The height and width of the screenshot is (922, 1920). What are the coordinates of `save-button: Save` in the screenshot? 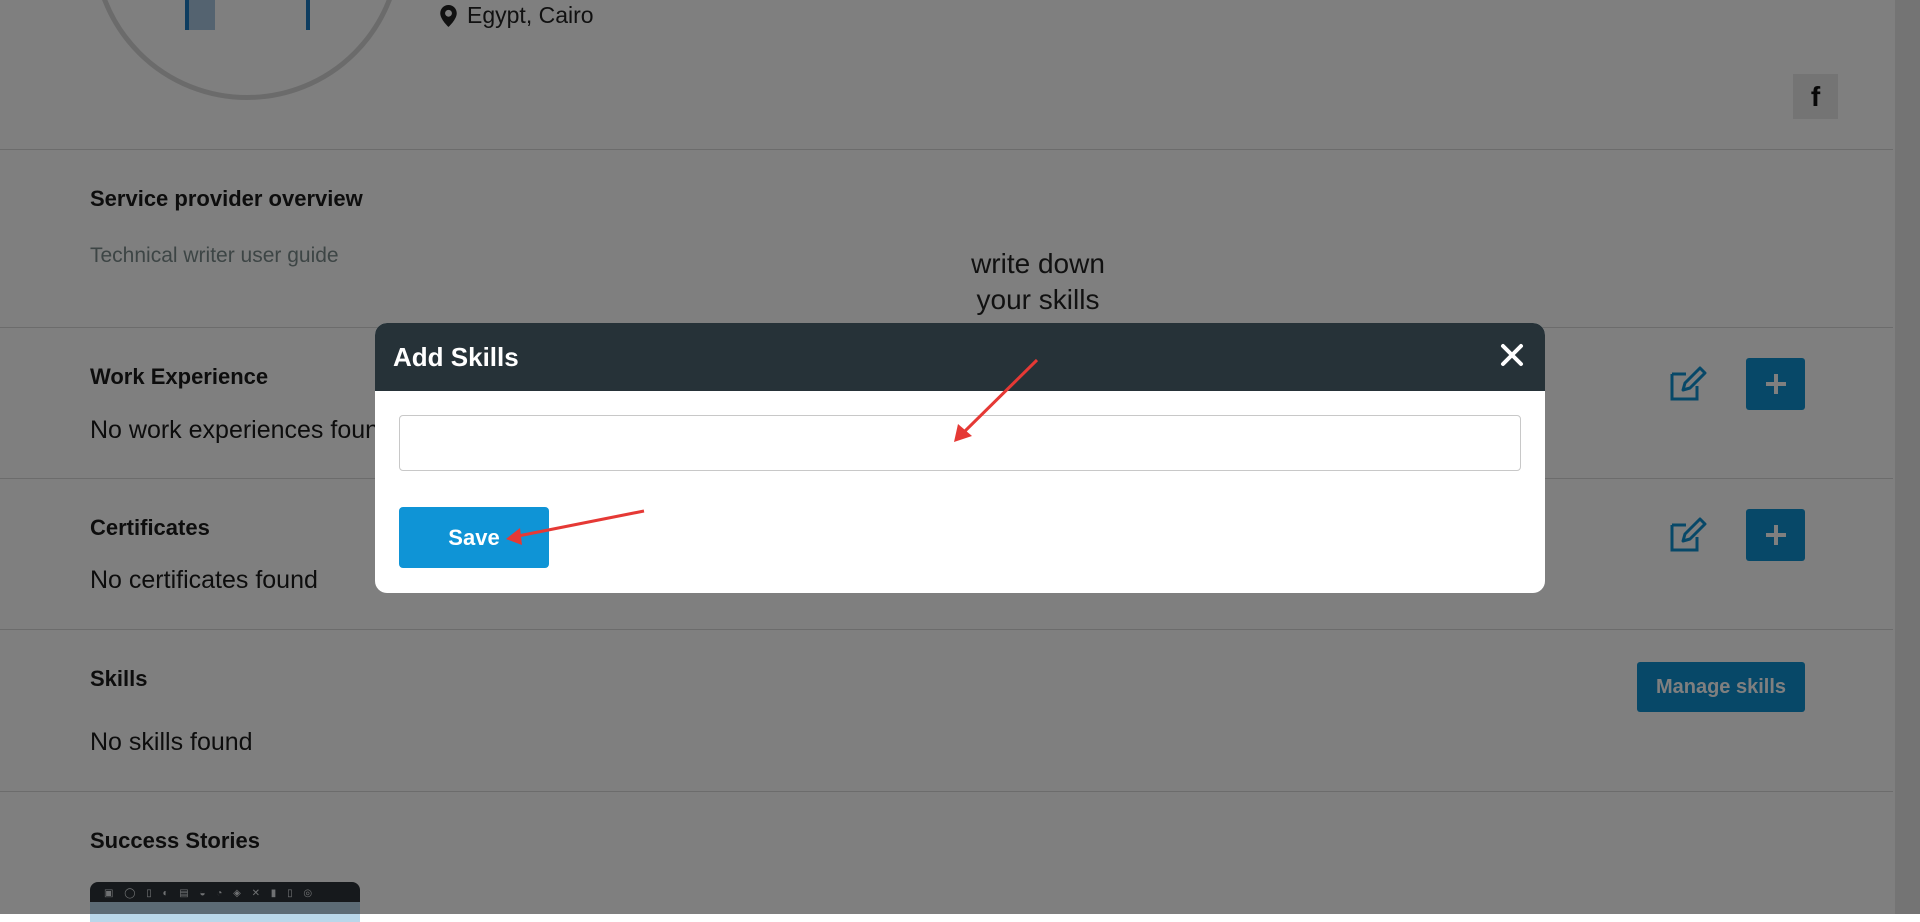 It's located at (474, 537).